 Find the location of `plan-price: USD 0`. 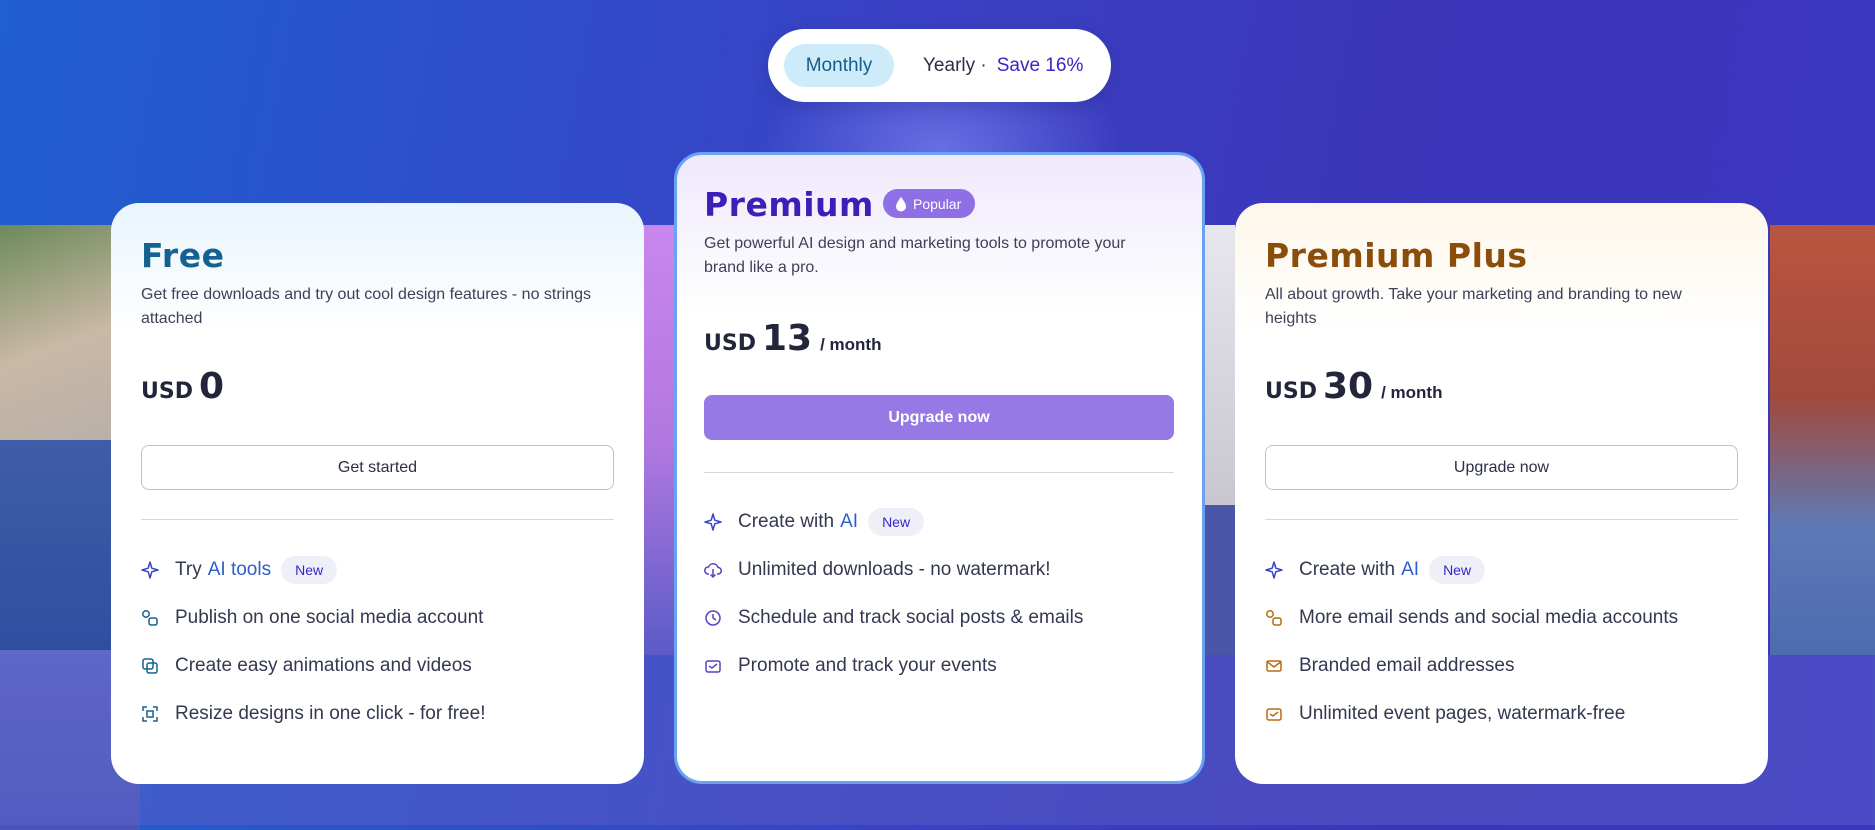

plan-price: USD 0 is located at coordinates (182, 386).